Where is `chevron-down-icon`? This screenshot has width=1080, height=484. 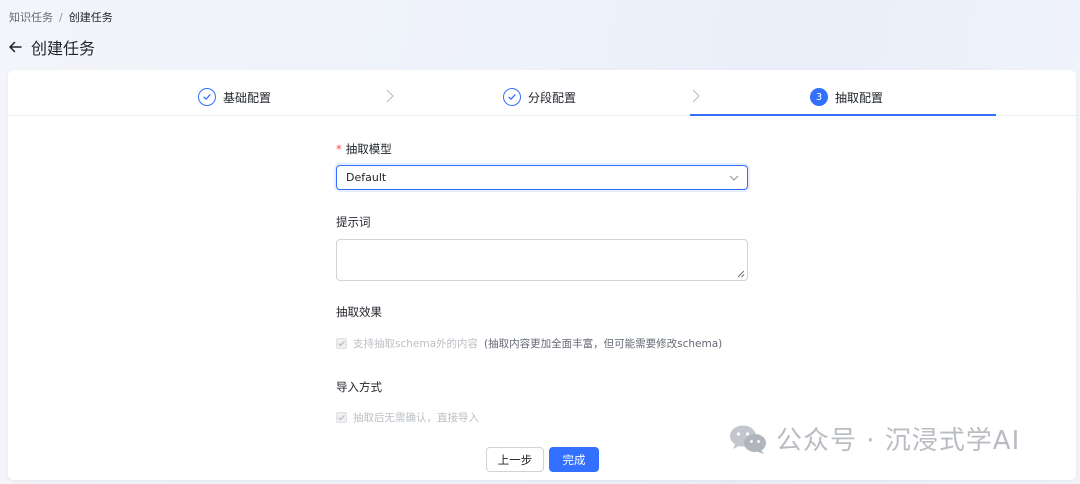
chevron-down-icon is located at coordinates (734, 178).